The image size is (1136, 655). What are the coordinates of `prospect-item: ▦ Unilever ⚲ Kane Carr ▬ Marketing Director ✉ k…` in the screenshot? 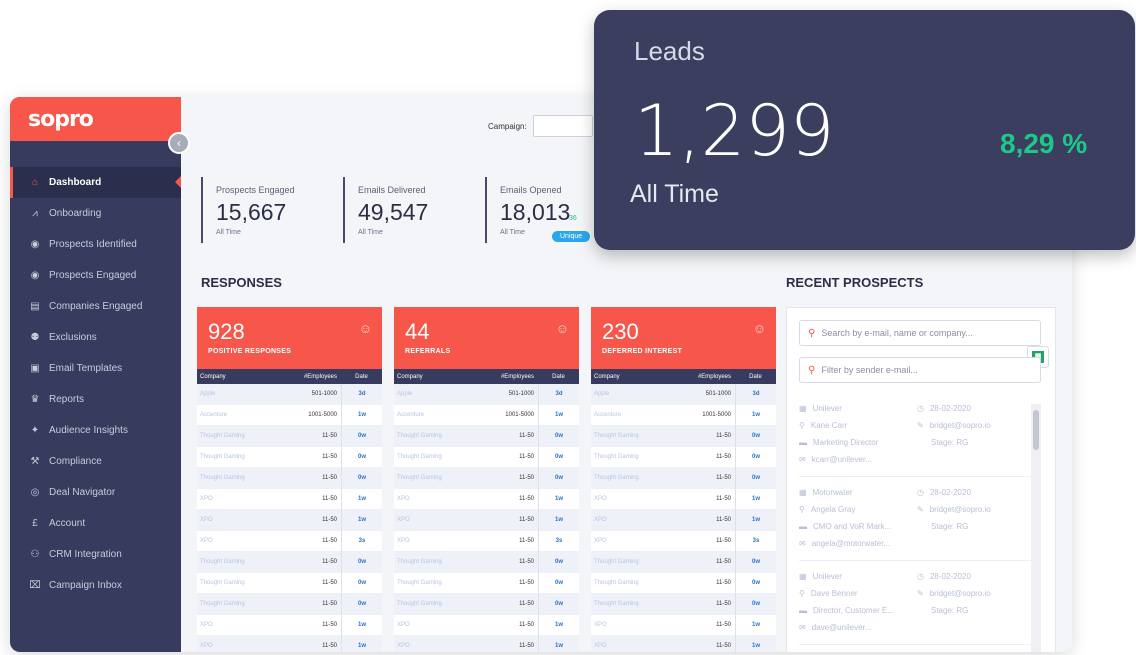 It's located at (915, 443).